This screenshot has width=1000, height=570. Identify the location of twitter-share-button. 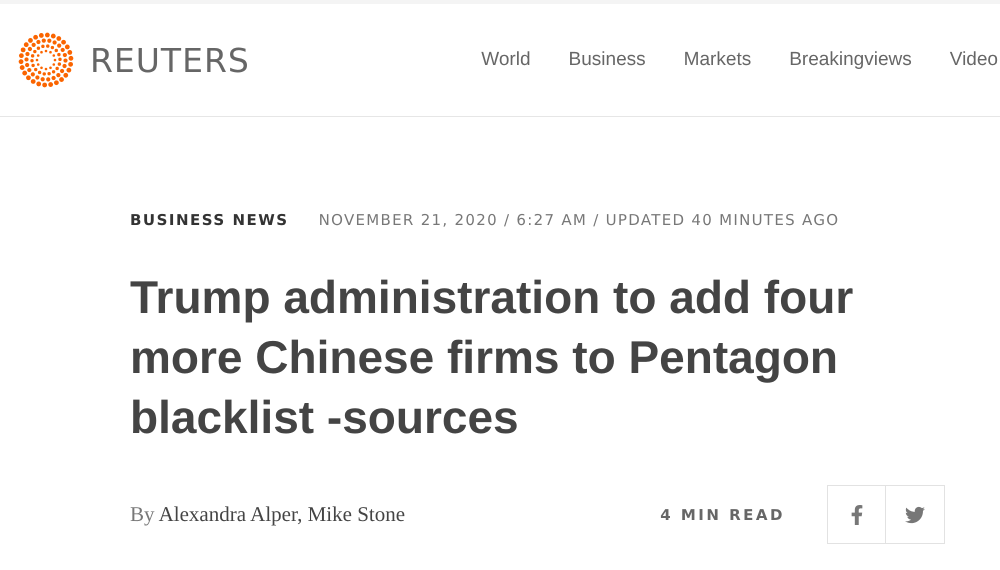
(915, 514).